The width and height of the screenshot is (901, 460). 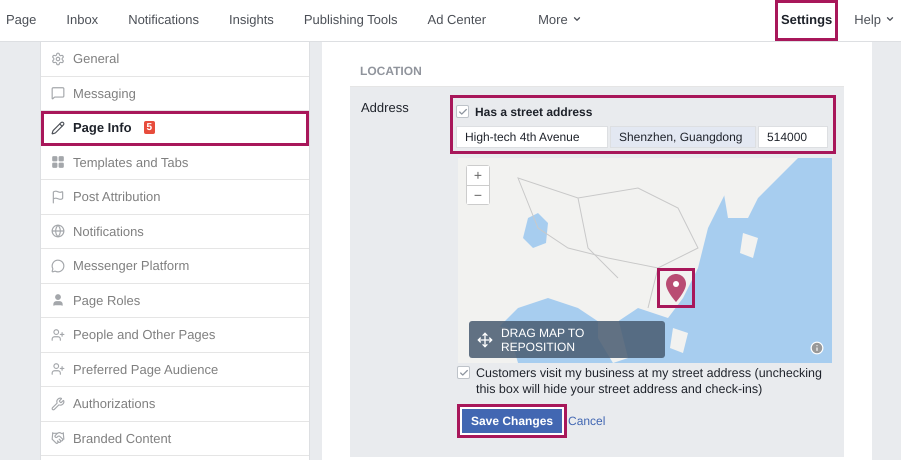 What do you see at coordinates (532, 137) in the screenshot?
I see `input-field: High-tech 4th Avenue` at bounding box center [532, 137].